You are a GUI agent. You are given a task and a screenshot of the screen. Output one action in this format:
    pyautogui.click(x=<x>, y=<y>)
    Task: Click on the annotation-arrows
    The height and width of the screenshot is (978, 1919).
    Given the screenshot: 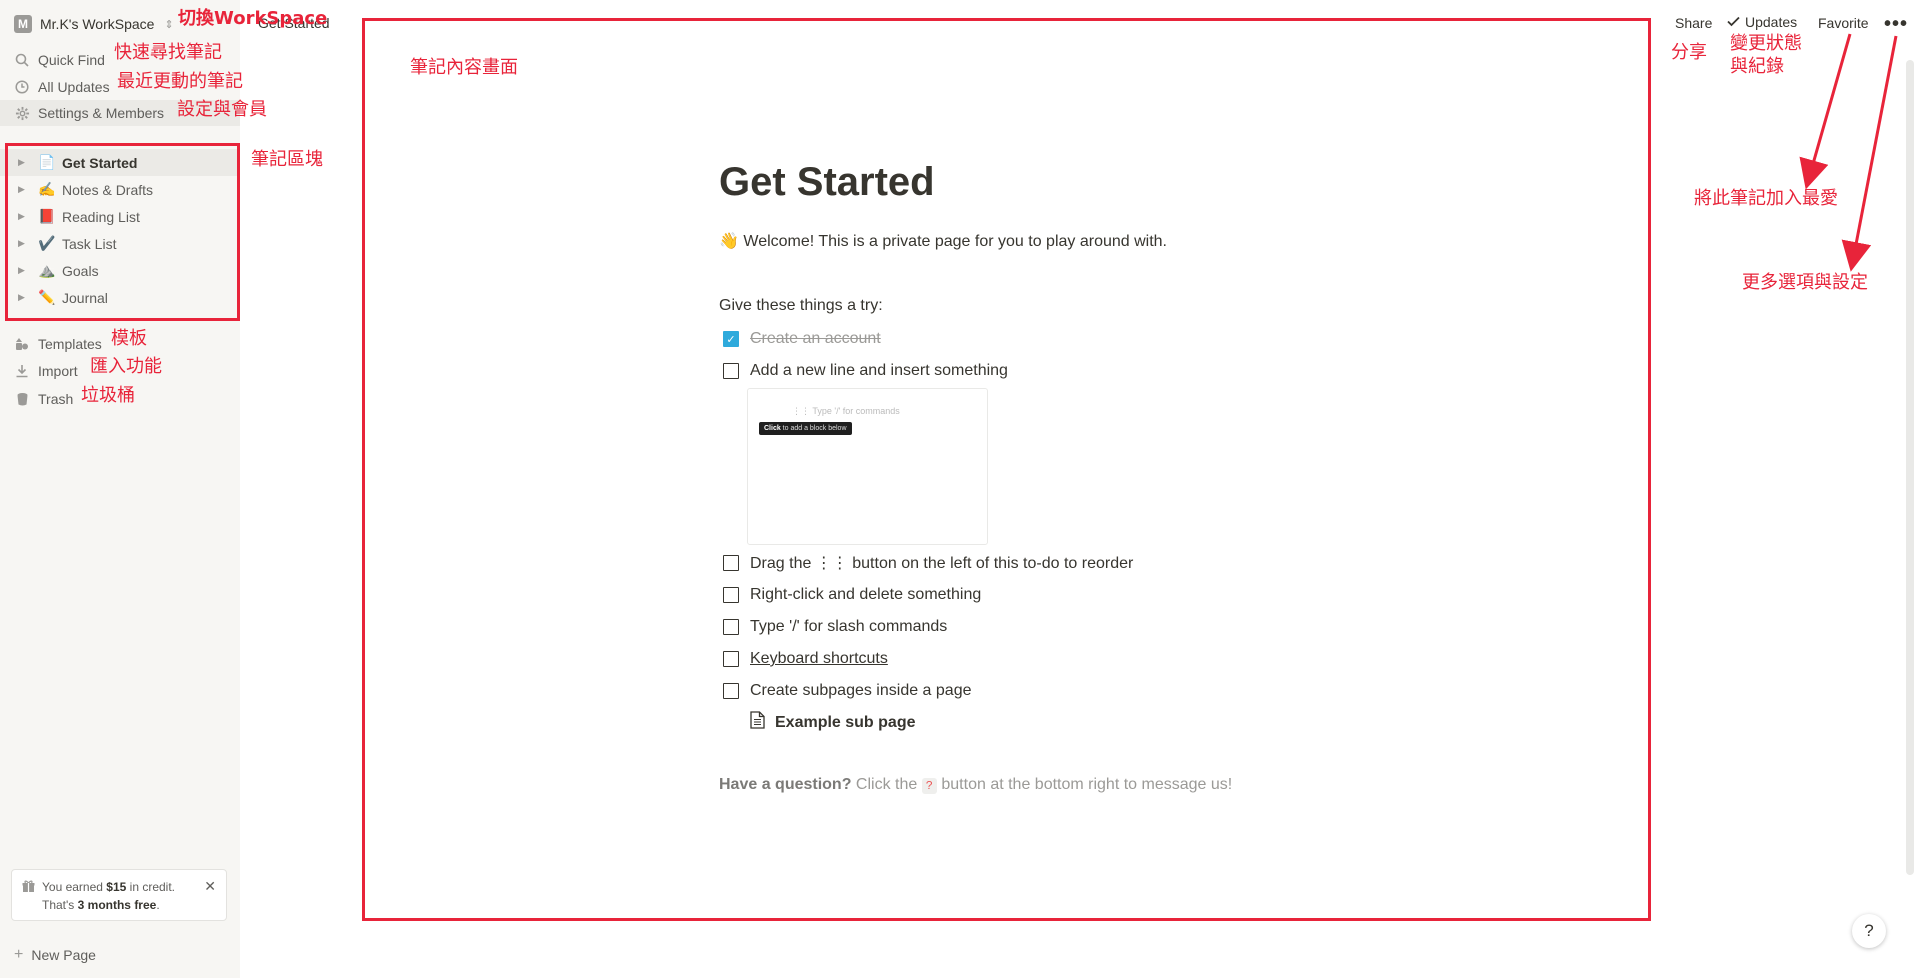 What is the action you would take?
    pyautogui.click(x=1848, y=152)
    